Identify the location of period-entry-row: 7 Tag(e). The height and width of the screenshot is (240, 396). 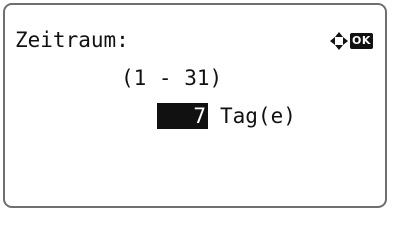
(226, 116).